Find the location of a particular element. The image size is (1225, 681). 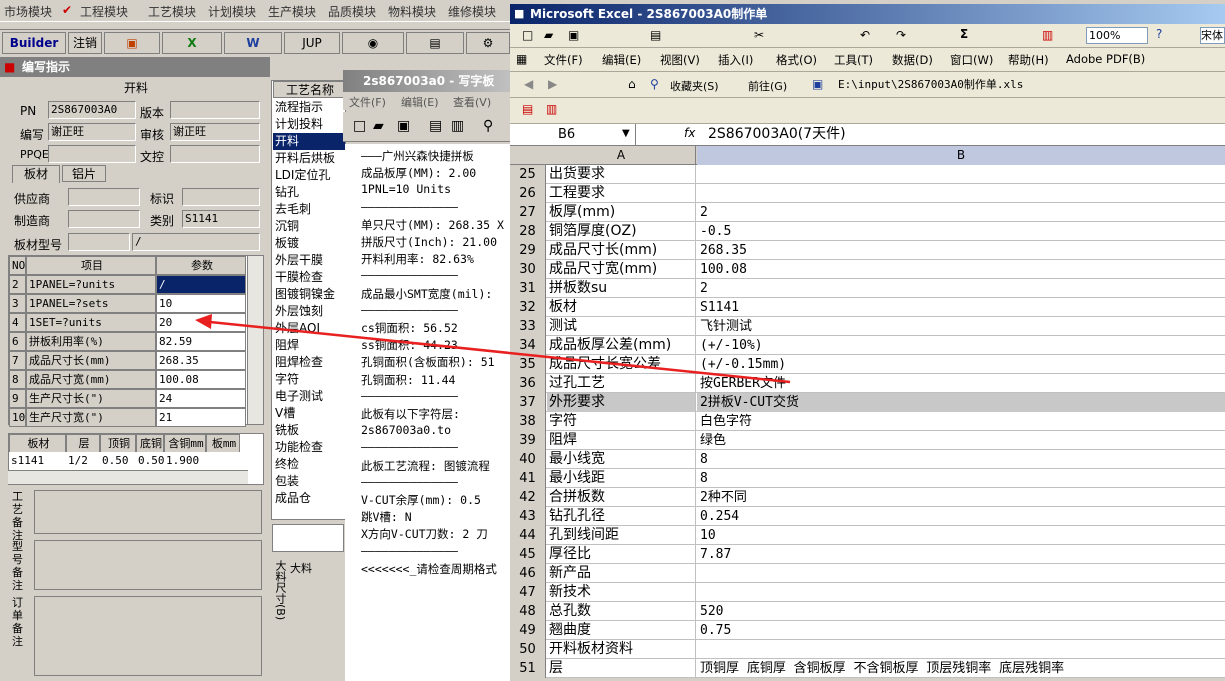

arrow-head is located at coordinates (203, 321).